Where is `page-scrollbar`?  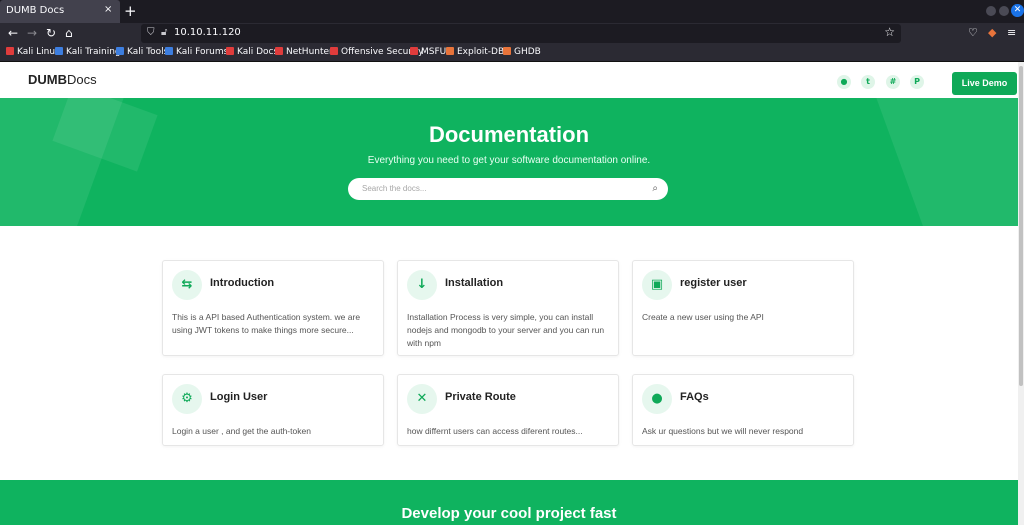
page-scrollbar is located at coordinates (1021, 293).